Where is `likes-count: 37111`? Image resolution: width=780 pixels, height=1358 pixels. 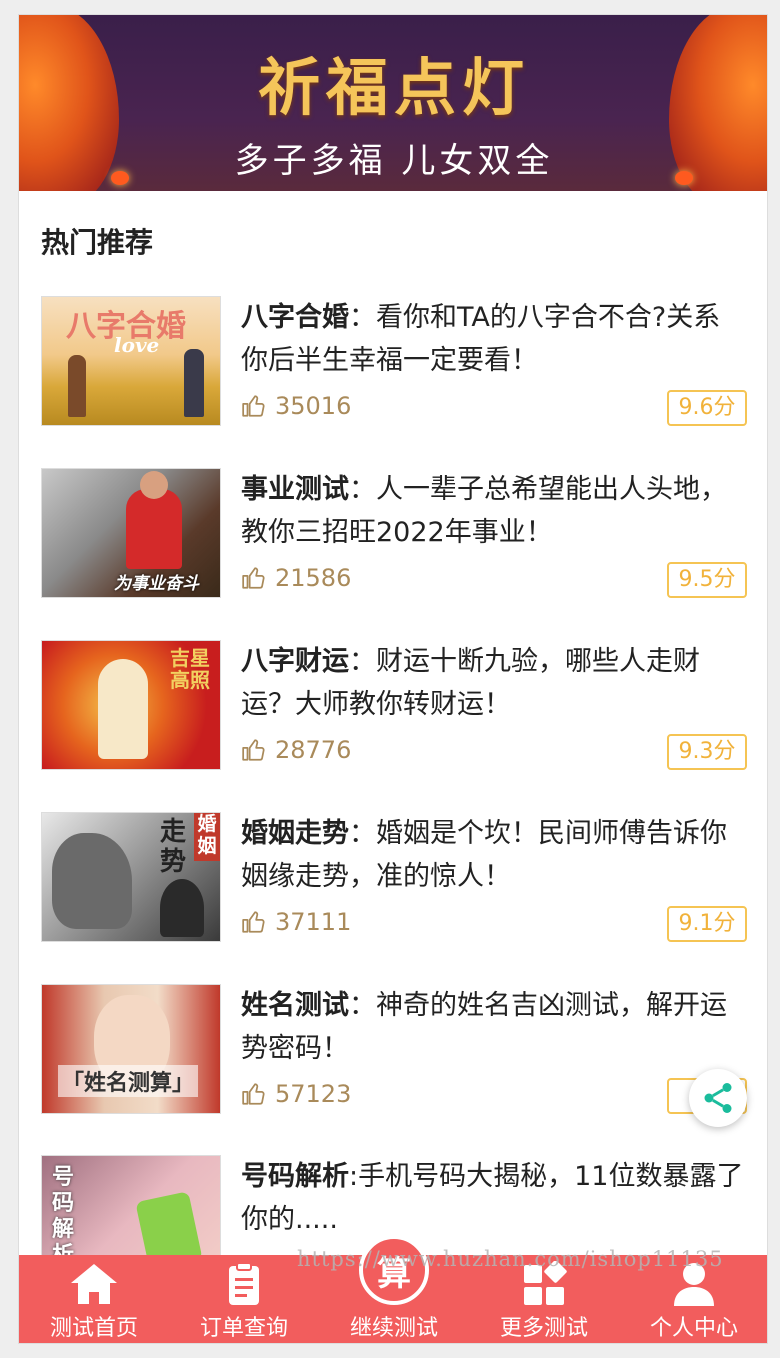 likes-count: 37111 is located at coordinates (313, 922).